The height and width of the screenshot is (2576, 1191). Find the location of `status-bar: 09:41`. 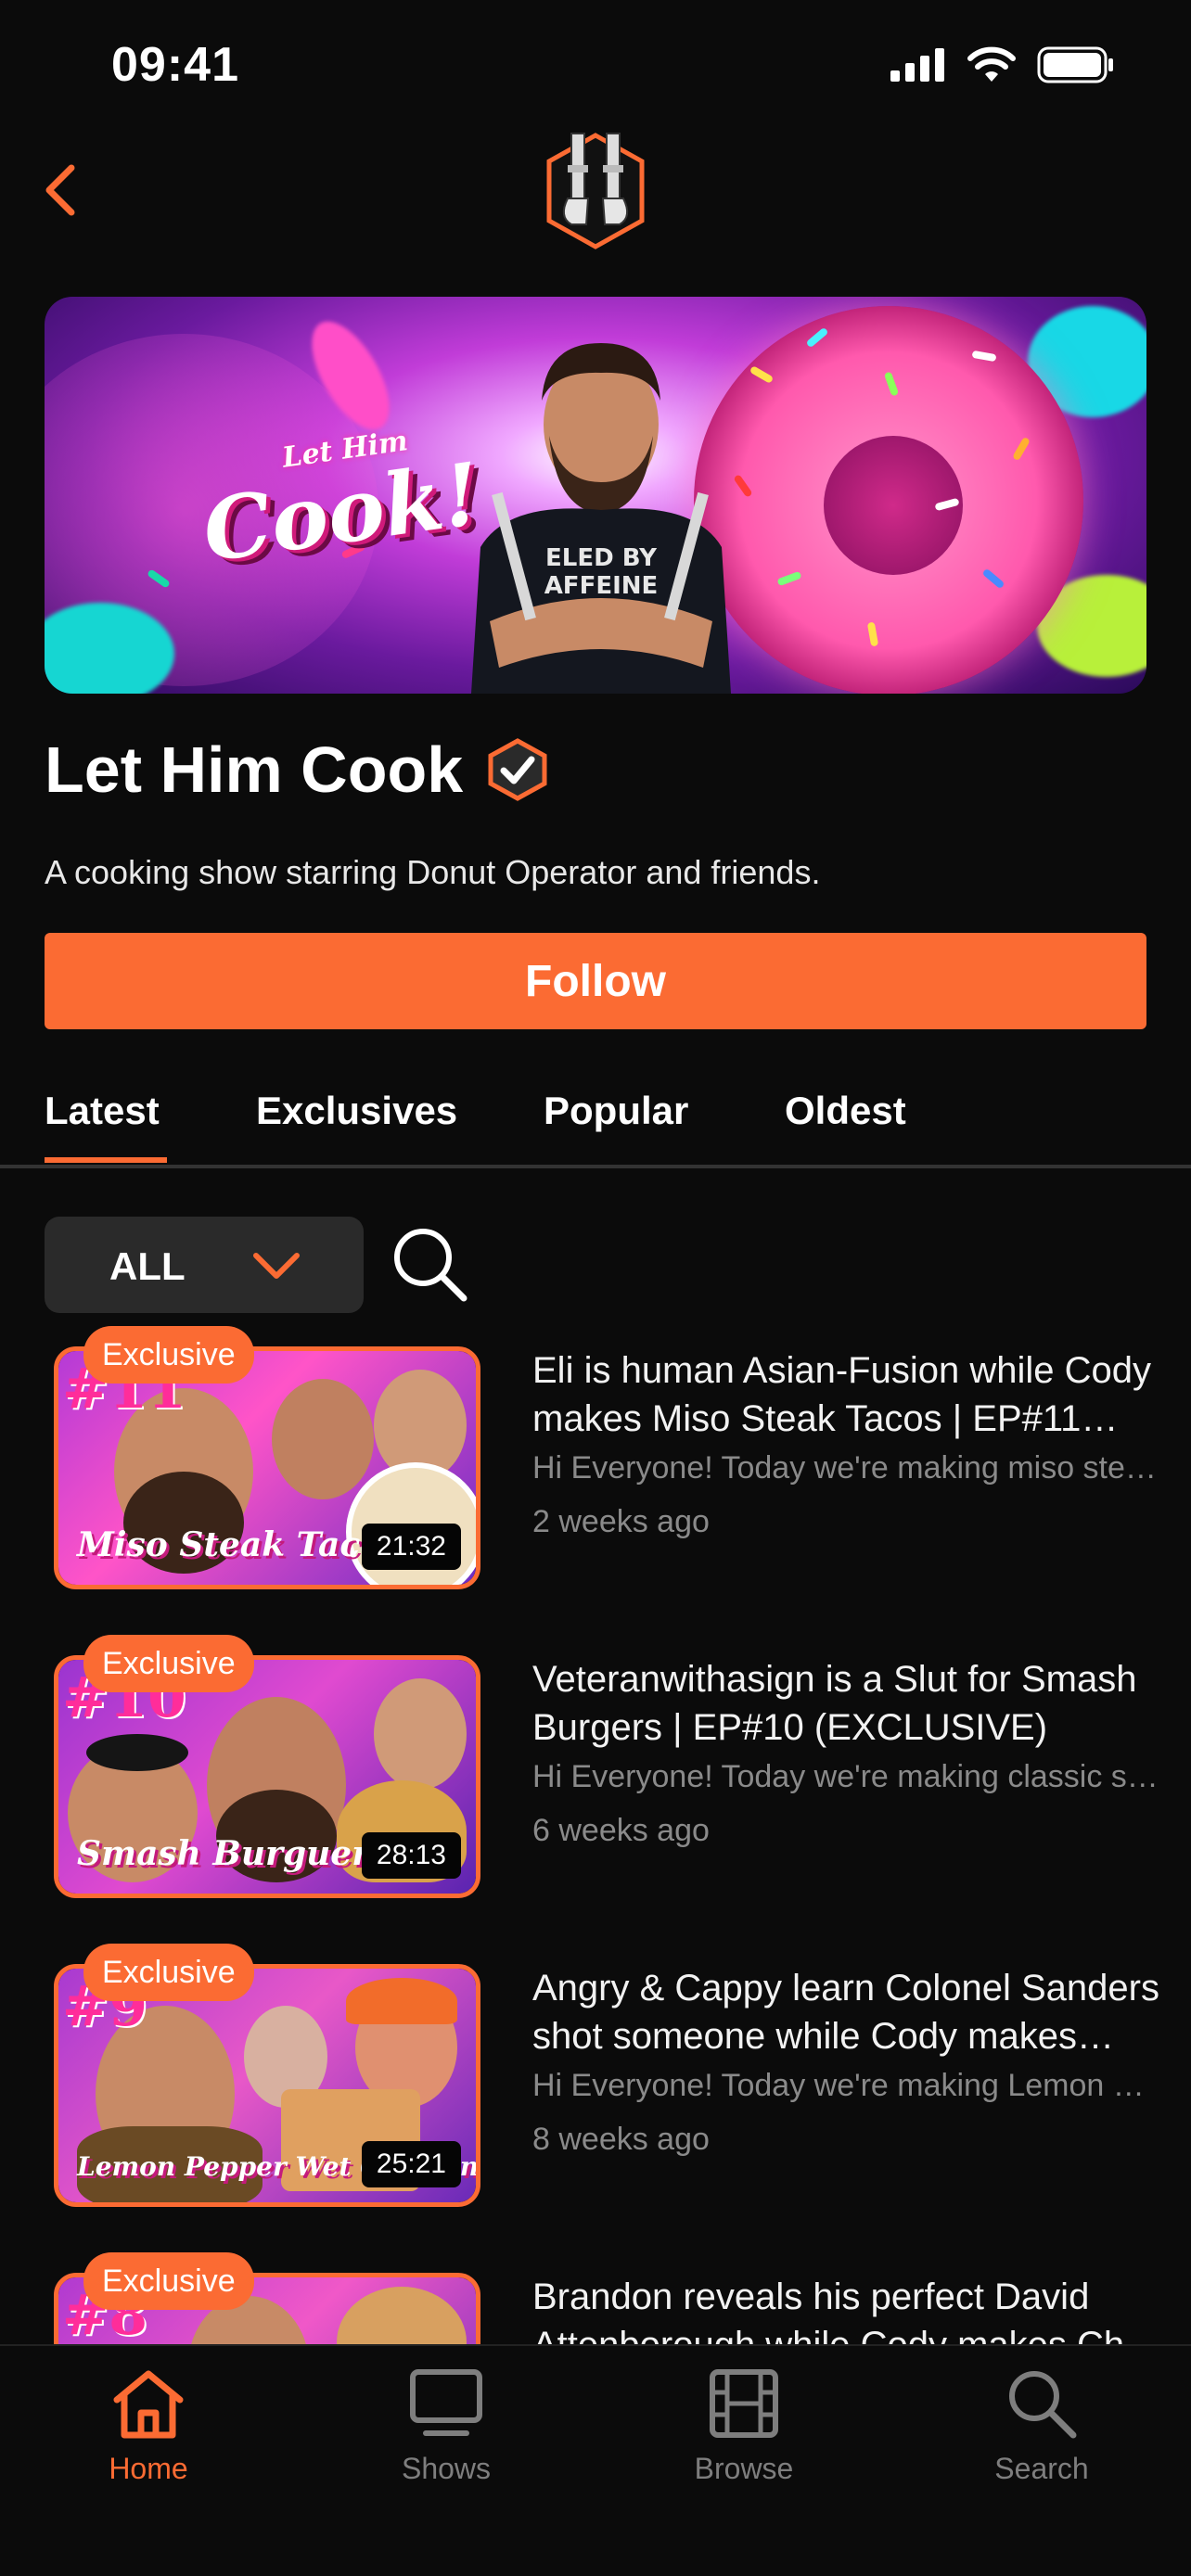

status-bar: 09:41 is located at coordinates (595, 65).